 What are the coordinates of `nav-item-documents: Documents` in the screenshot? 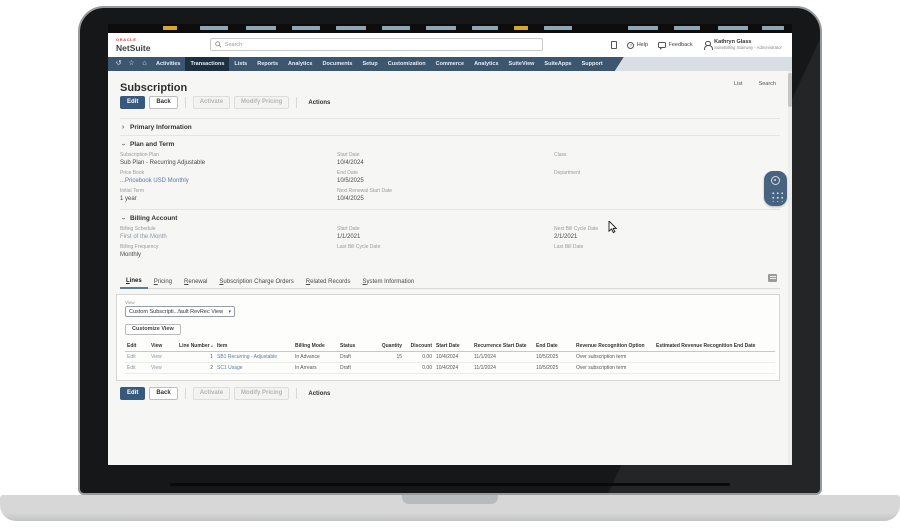 It's located at (338, 64).